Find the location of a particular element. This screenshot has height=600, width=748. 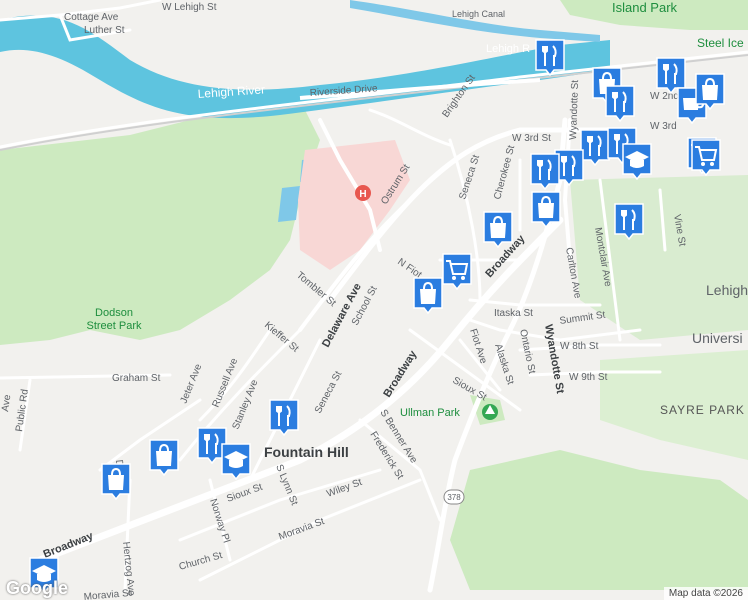

svg-text: H is located at coordinates (362, 194).